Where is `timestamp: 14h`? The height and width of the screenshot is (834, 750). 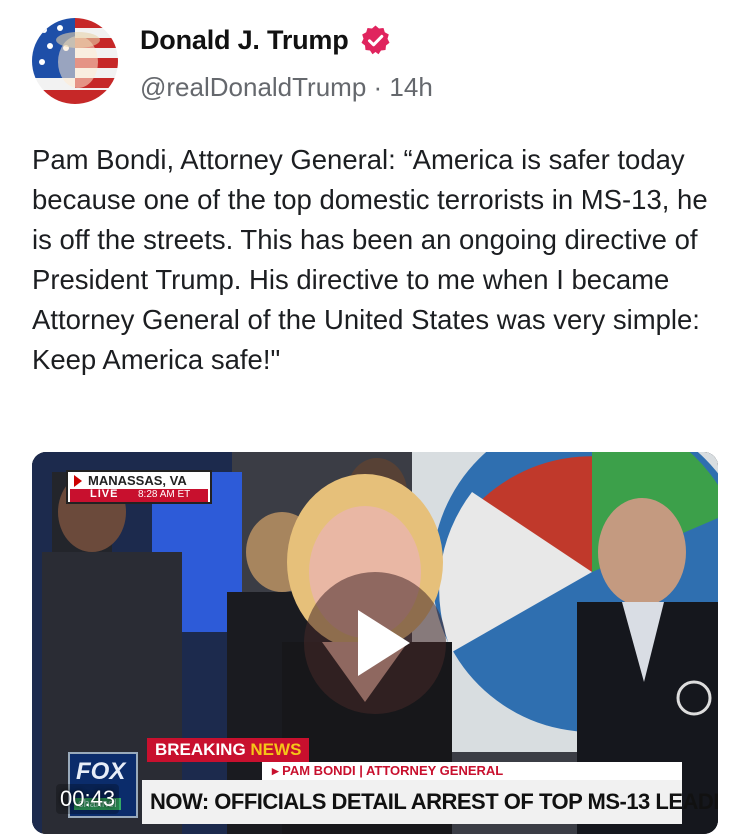 timestamp: 14h is located at coordinates (410, 87).